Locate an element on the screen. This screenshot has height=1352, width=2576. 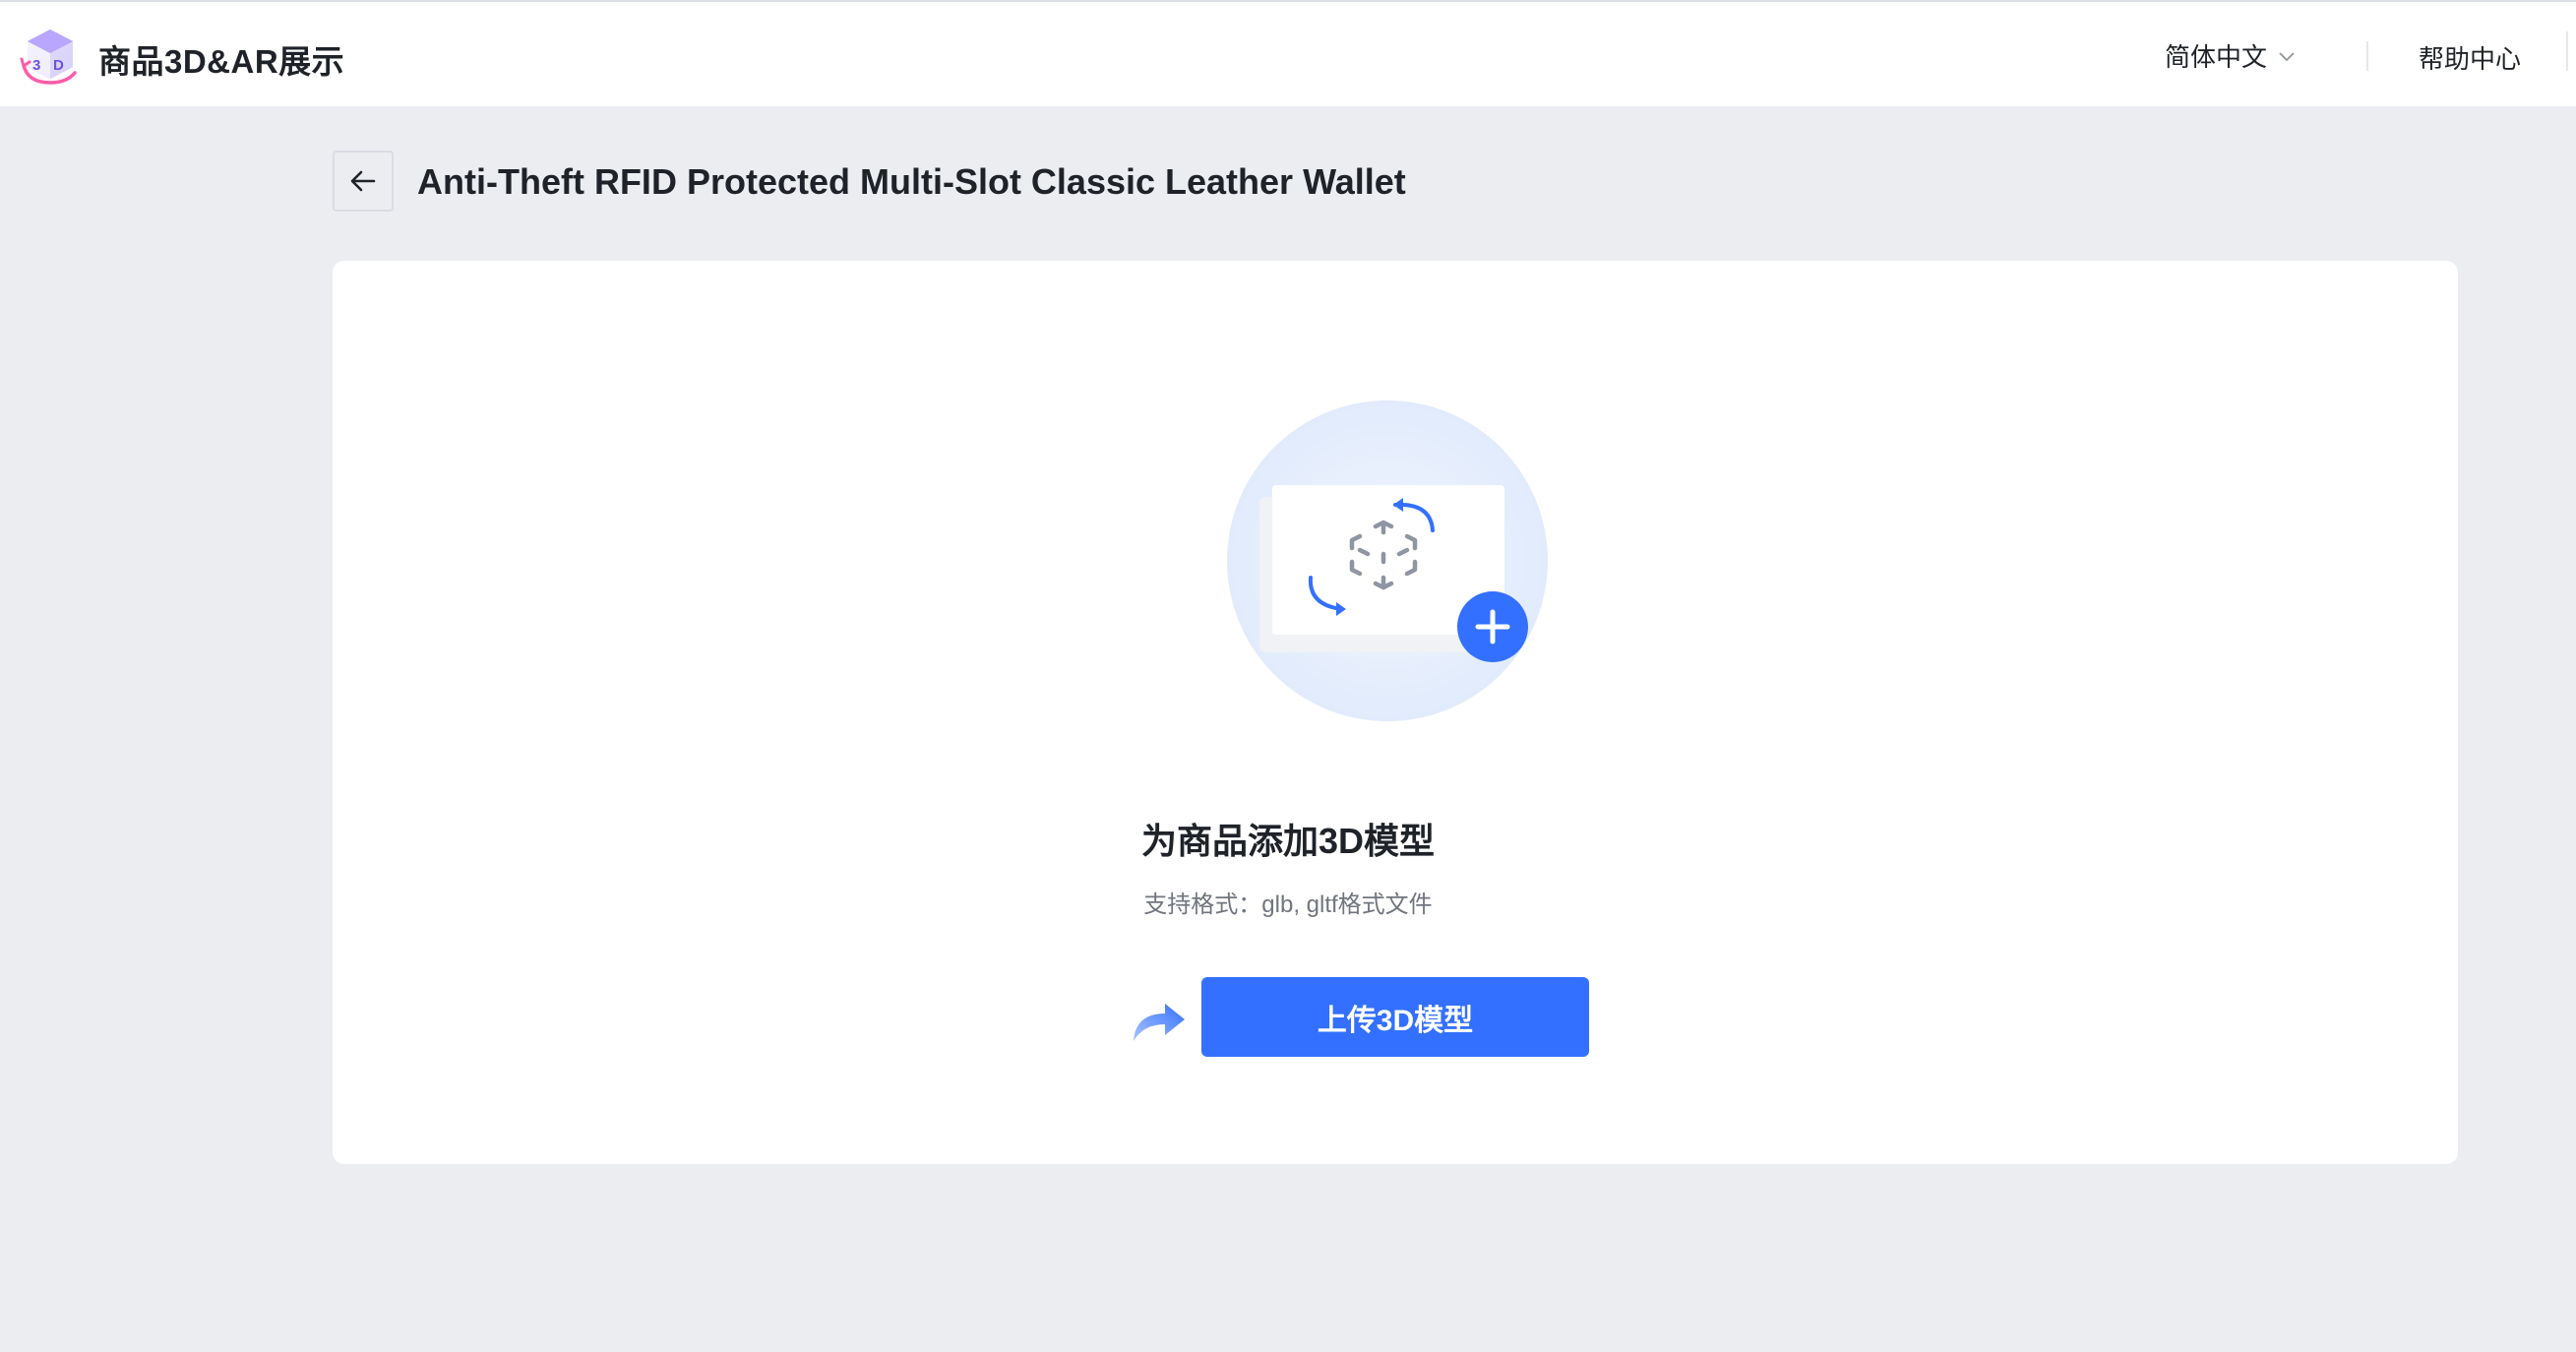
curved-arrow-icon is located at coordinates (1159, 1023).